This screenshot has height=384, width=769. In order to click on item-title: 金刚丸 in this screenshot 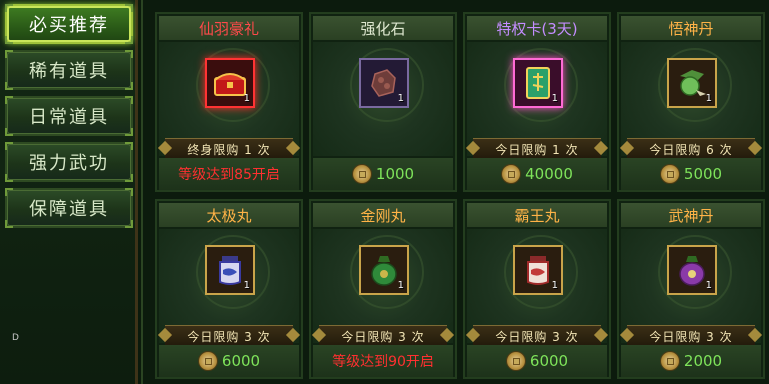, I will do `click(383, 215)`.